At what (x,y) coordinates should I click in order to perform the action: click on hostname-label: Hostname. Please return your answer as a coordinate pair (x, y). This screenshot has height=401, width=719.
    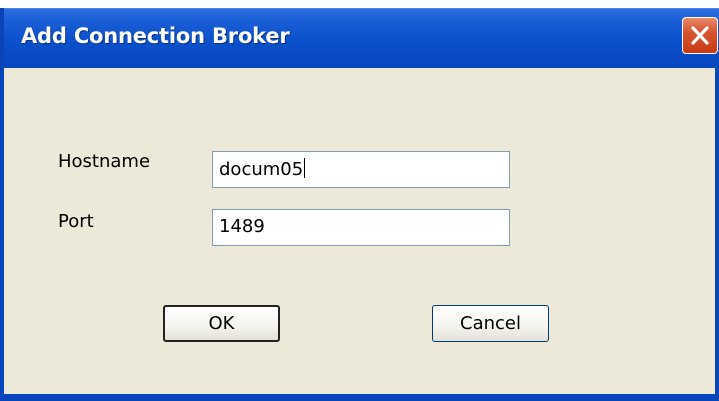
    Looking at the image, I should click on (104, 161).